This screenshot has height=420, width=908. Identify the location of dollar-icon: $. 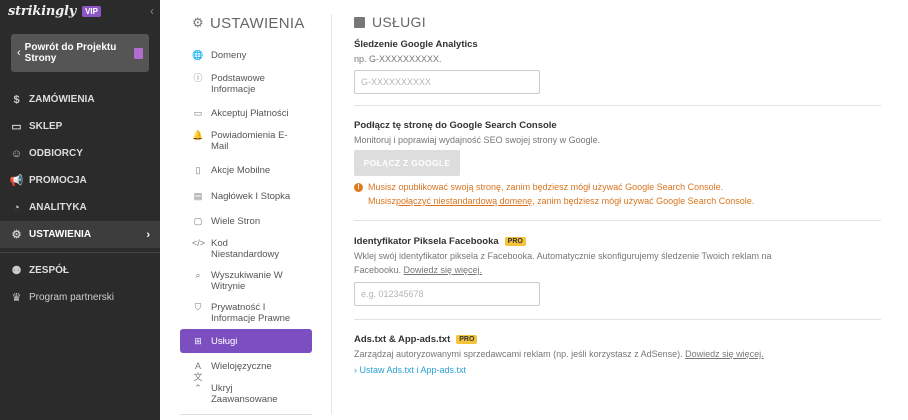
(16, 99).